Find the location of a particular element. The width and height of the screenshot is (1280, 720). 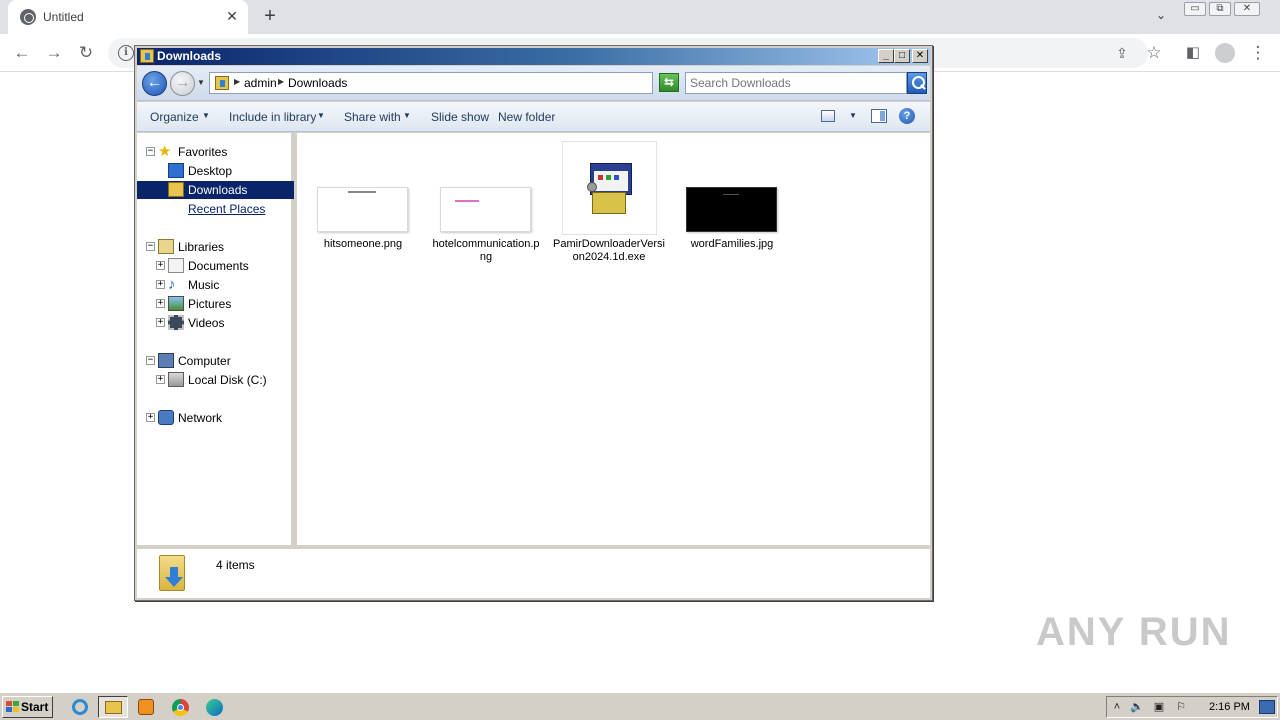

edge-icon is located at coordinates (215, 707).